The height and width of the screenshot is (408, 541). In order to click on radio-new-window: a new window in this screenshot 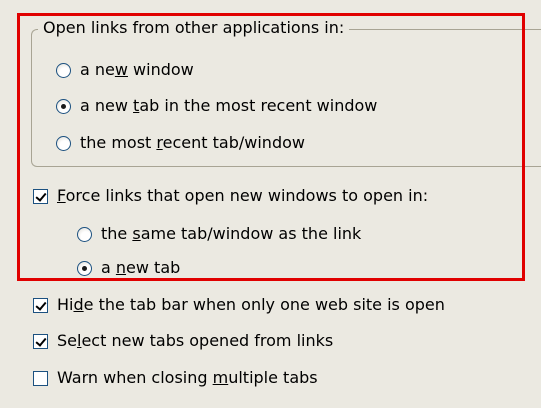, I will do `click(125, 70)`.